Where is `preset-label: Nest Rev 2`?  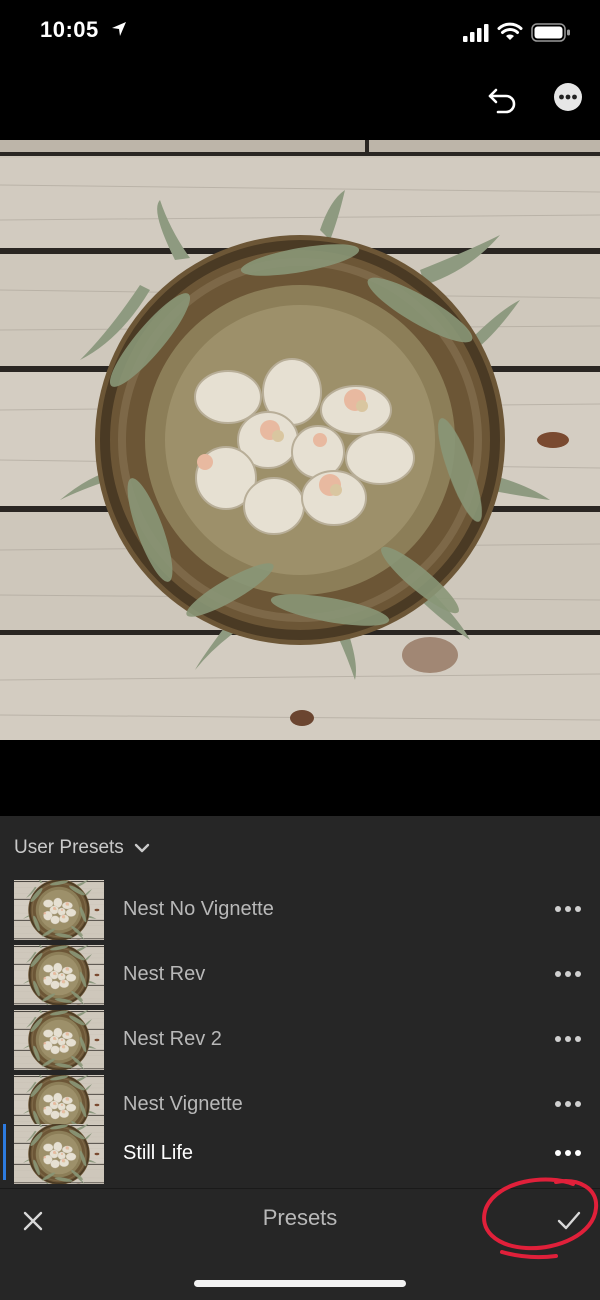
preset-label: Nest Rev 2 is located at coordinates (172, 1039).